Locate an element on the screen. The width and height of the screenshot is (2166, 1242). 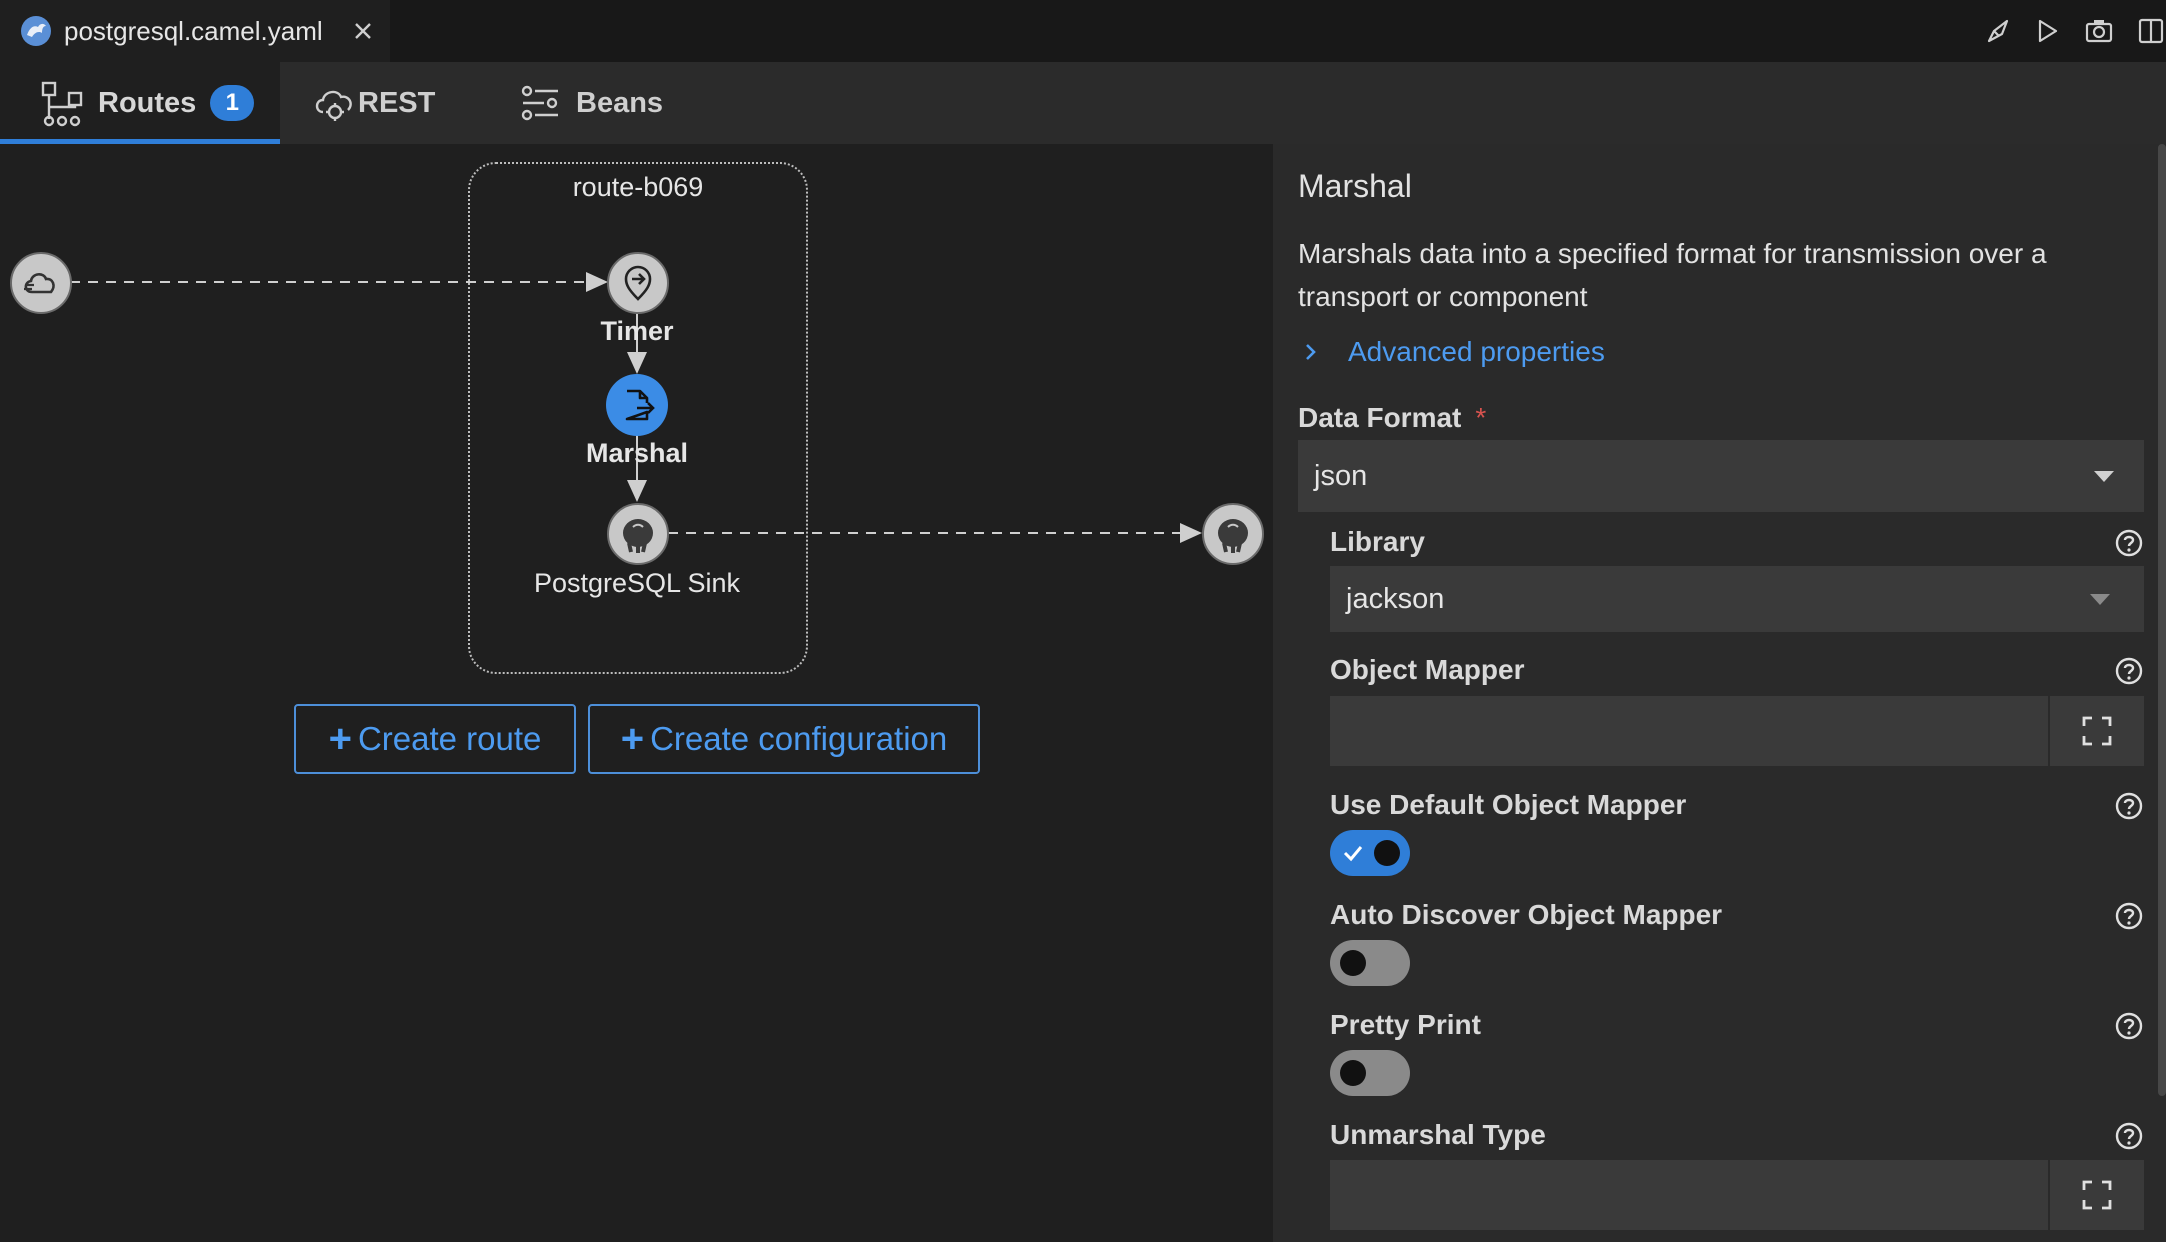
object-mapper-label: Object Mapper is located at coordinates (1427, 669).